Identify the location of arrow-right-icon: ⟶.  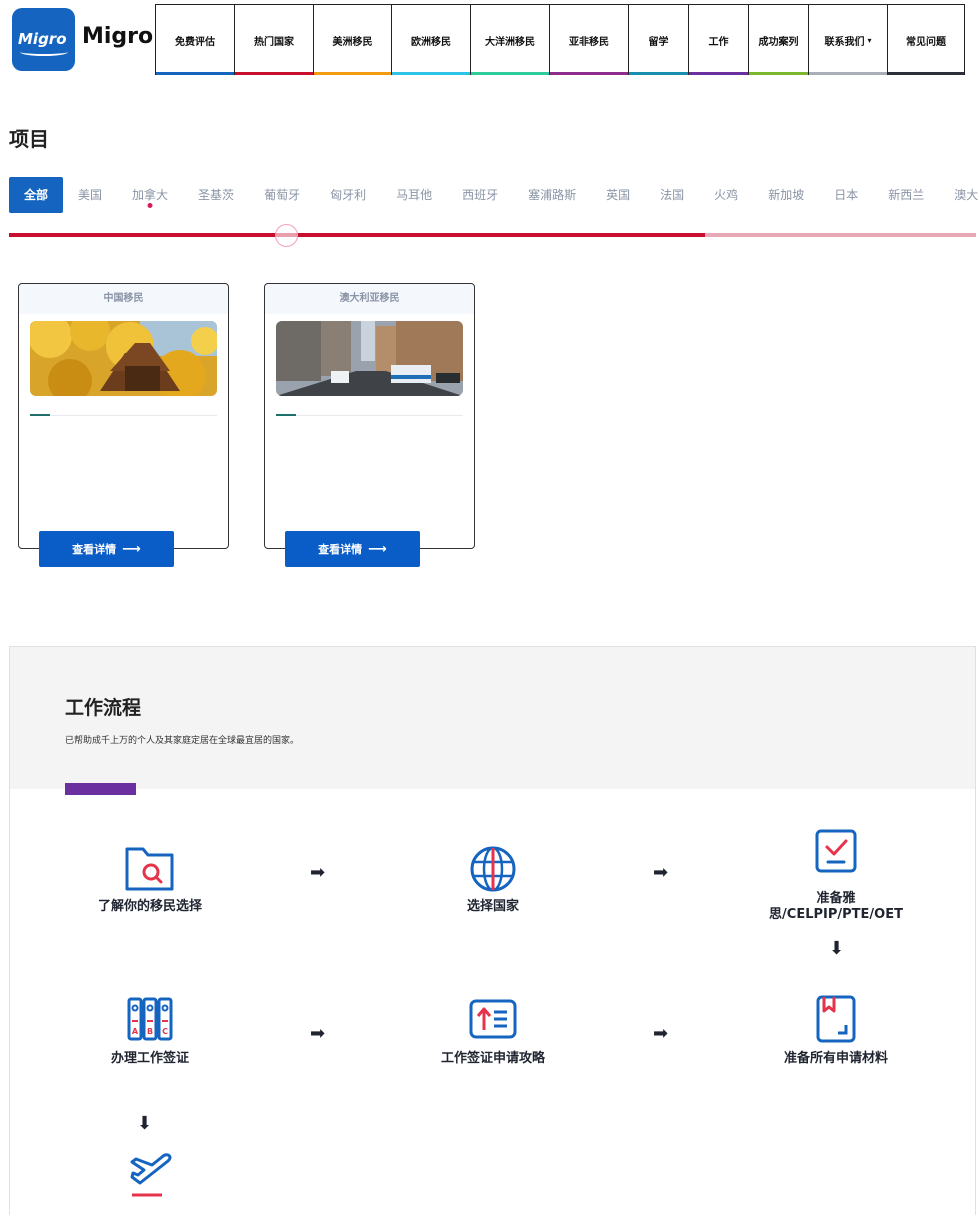
(131, 549).